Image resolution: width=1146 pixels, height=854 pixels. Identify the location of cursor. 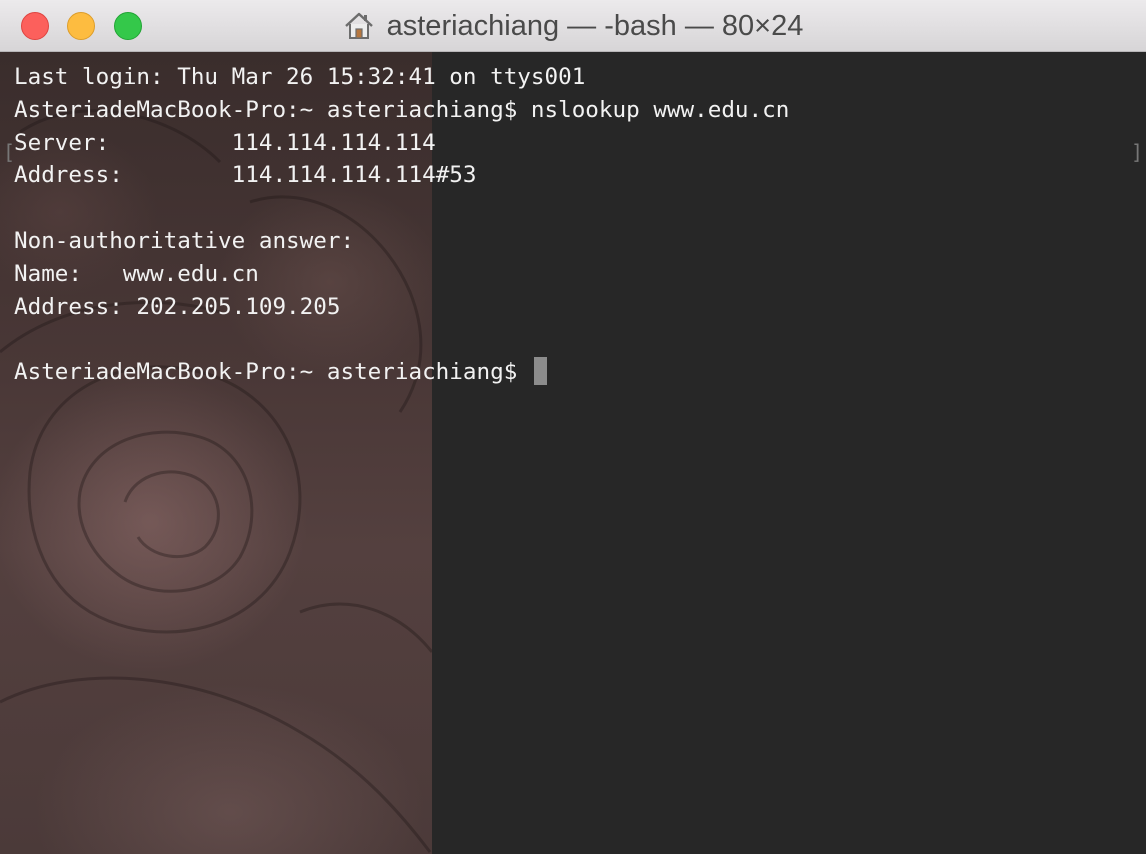
(540, 371).